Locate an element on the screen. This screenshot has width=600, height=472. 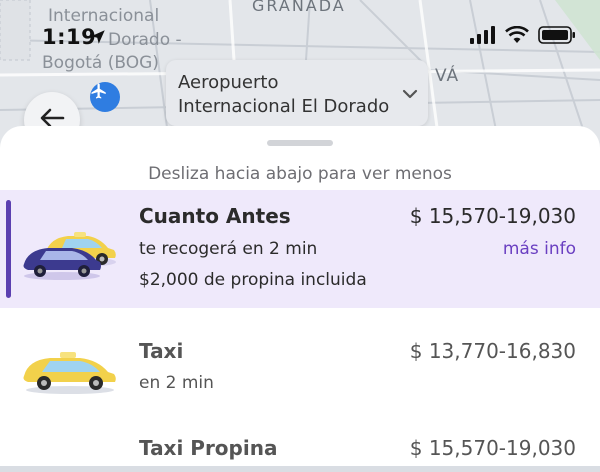
destination-selector: Aeropuerto Internacional El Dorado is located at coordinates (297, 93).